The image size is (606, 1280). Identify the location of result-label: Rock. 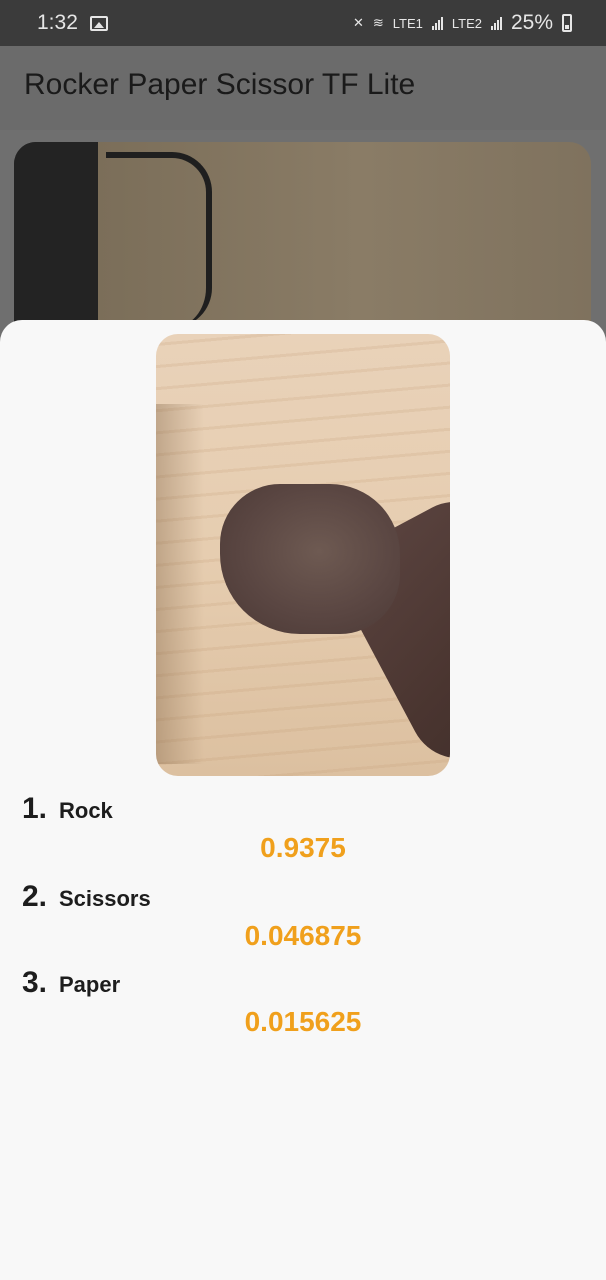
(86, 810).